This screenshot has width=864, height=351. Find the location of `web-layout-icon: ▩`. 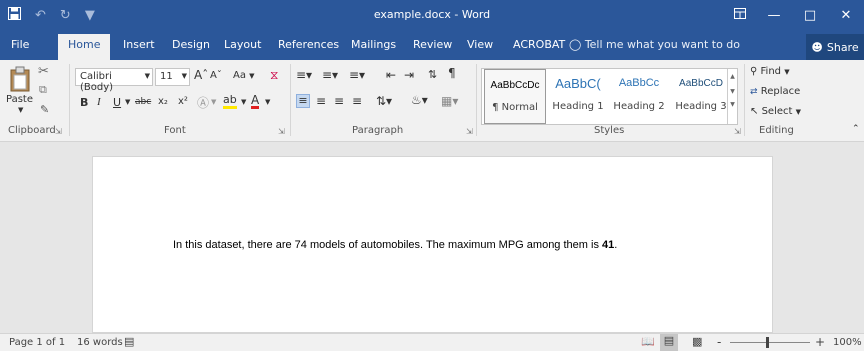

web-layout-icon: ▩ is located at coordinates (697, 341).